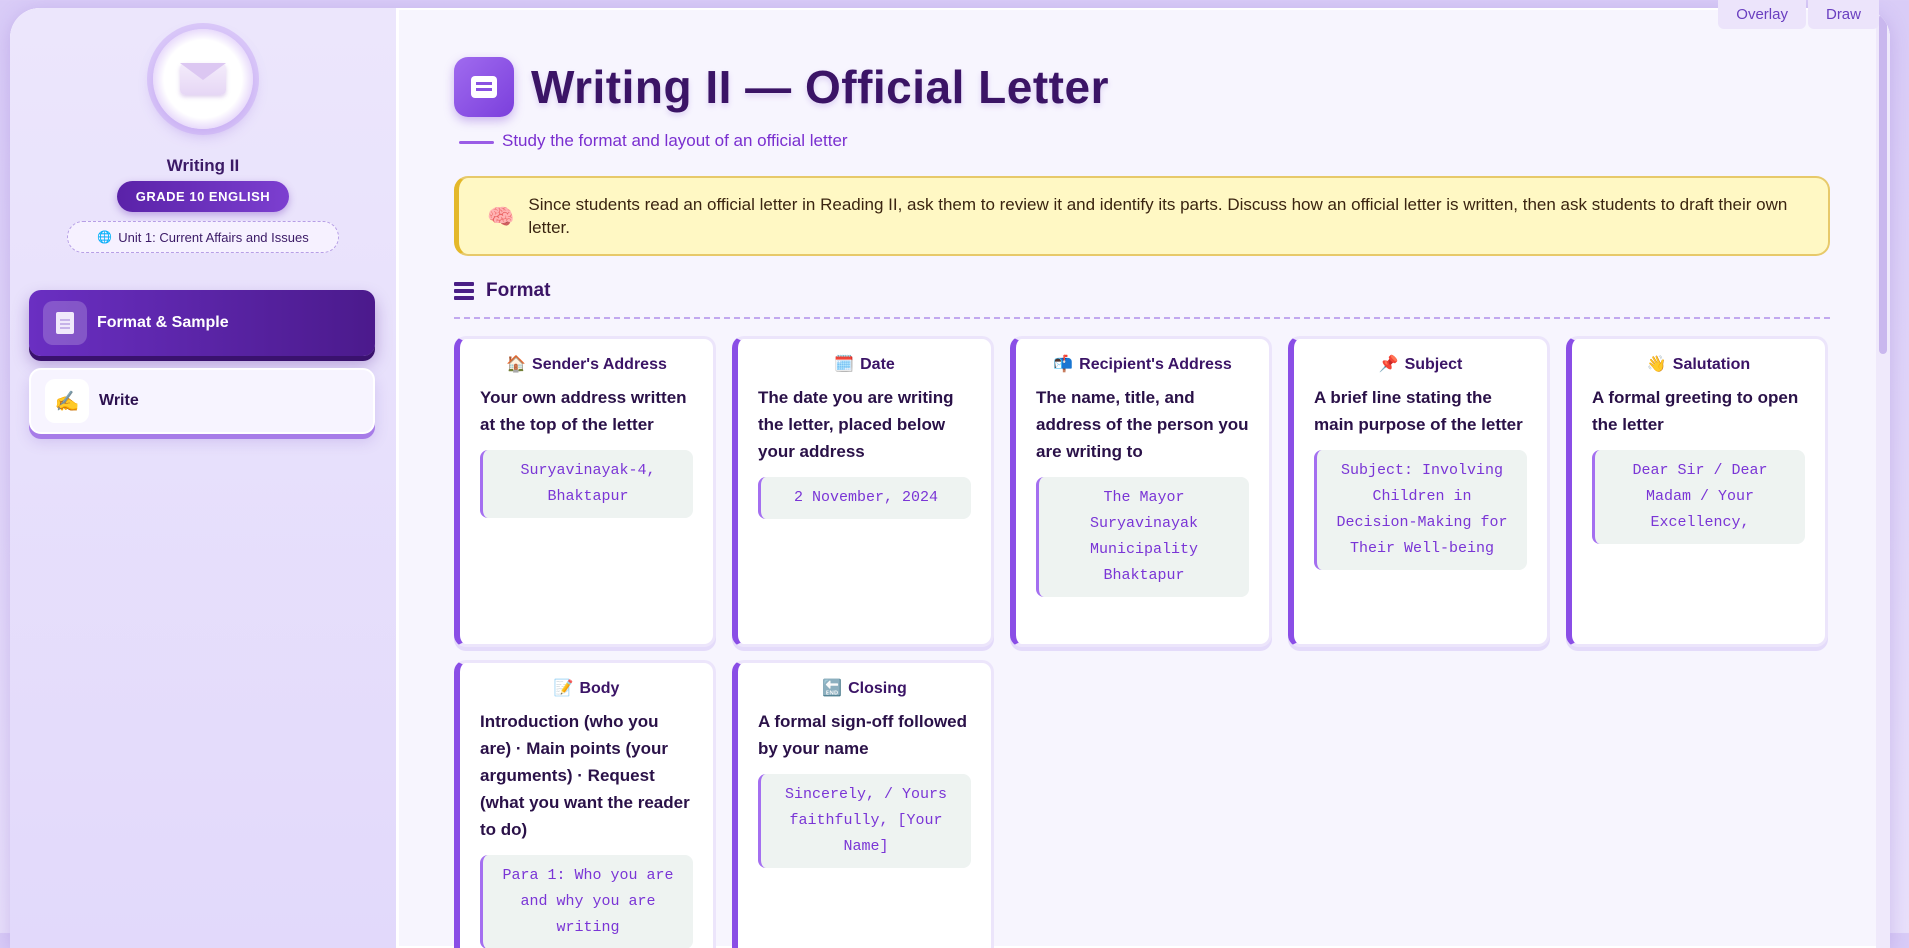 The image size is (1909, 948). Describe the element at coordinates (119, 400) in the screenshot. I see `sidebar-item-label: Write` at that location.